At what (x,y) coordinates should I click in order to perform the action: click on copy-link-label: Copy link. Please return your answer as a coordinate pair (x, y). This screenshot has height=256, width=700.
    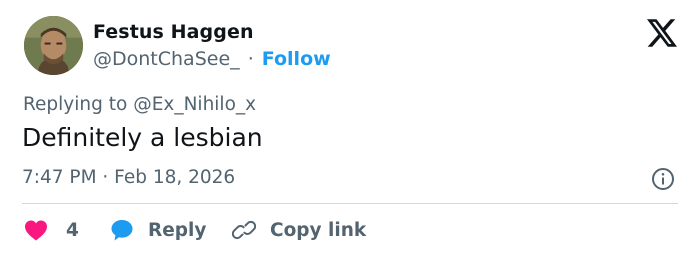
    Looking at the image, I should click on (318, 230).